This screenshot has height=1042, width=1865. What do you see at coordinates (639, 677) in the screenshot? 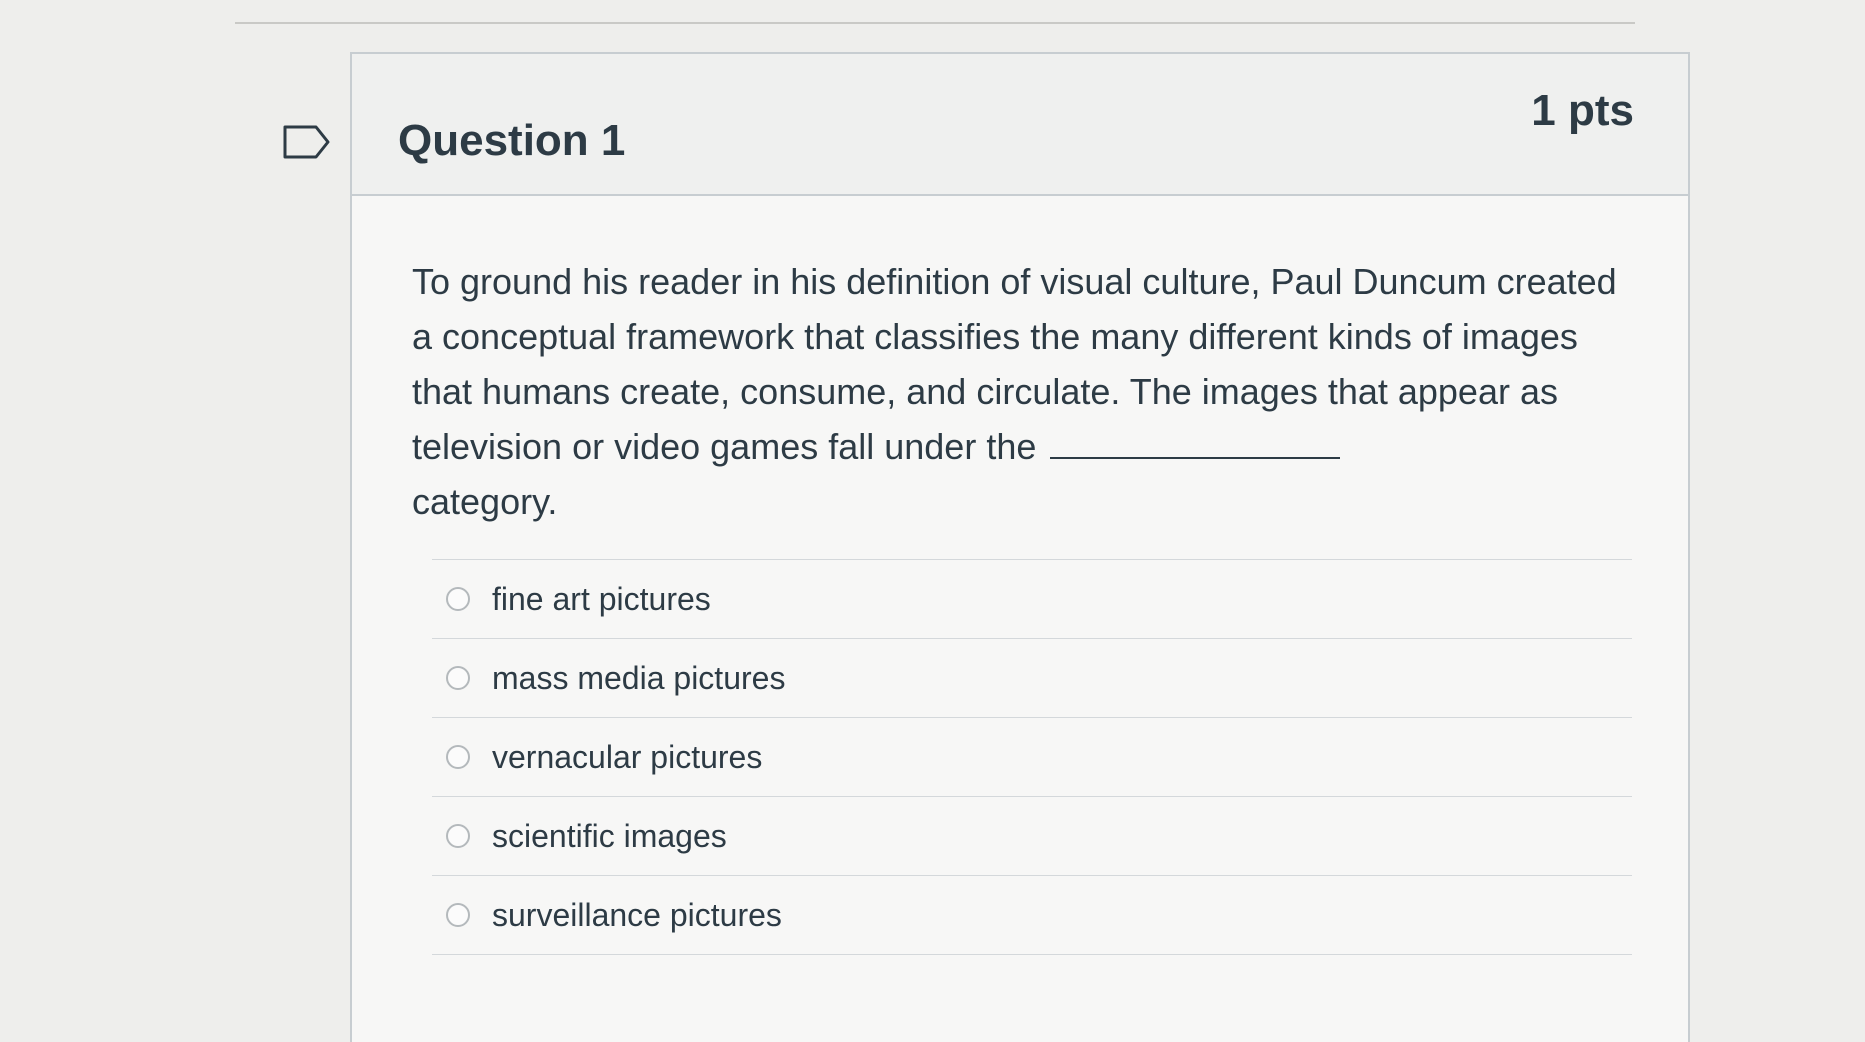
I see `answer-label: mass media pictures` at bounding box center [639, 677].